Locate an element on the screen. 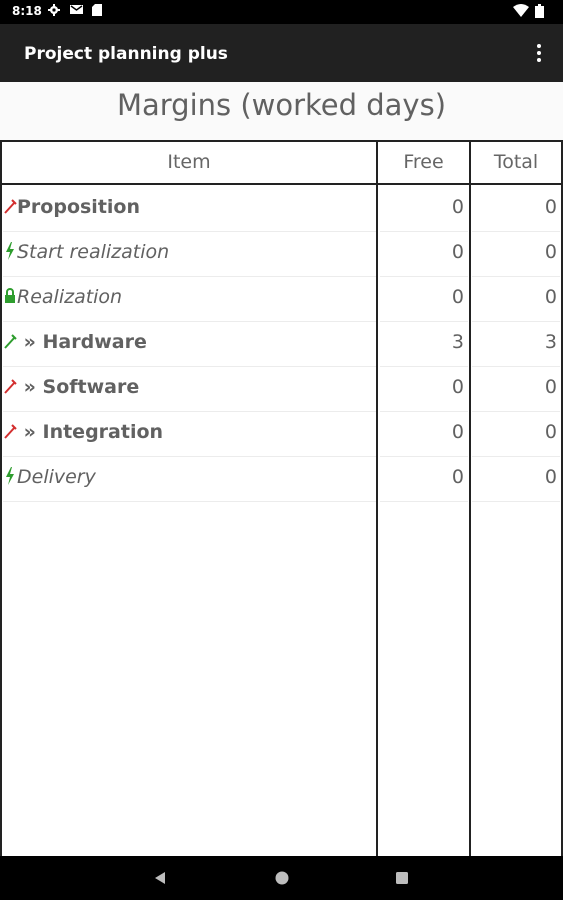  row-label: Start realization is located at coordinates (93, 252).